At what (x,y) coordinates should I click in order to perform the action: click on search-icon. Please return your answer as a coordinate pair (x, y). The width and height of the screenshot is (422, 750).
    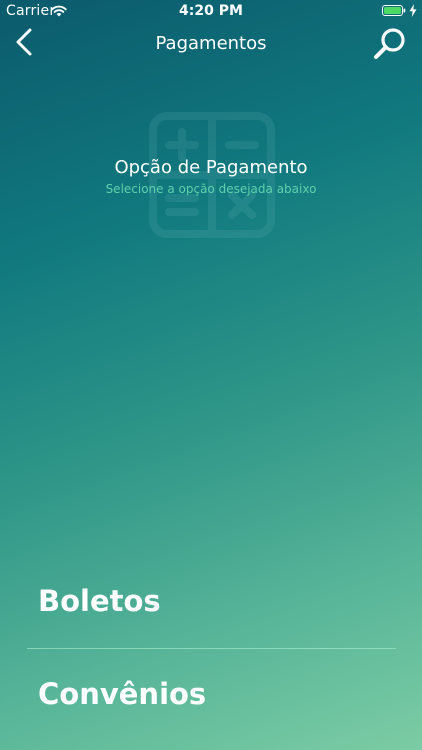
    Looking at the image, I should click on (389, 43).